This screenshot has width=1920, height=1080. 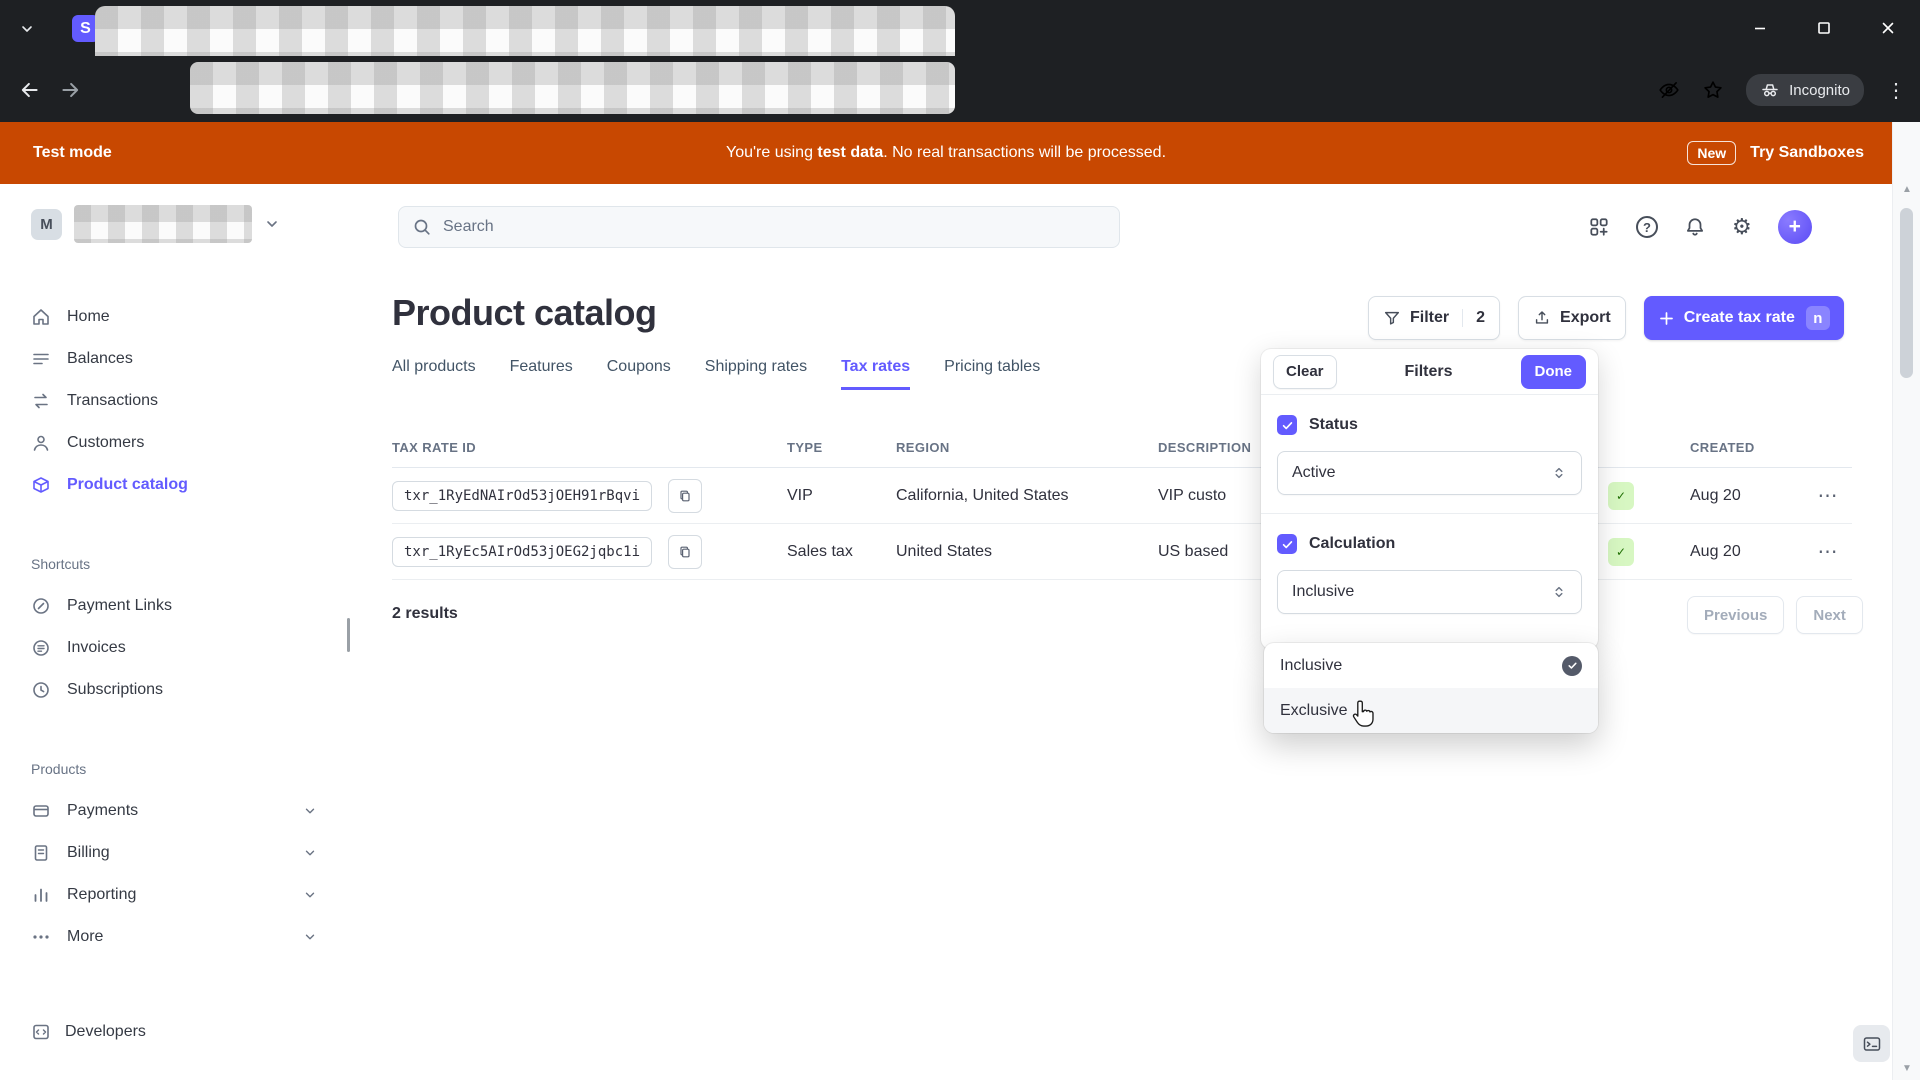 What do you see at coordinates (174, 690) in the screenshot?
I see `sidebar-item-subscriptions: Subscriptions` at bounding box center [174, 690].